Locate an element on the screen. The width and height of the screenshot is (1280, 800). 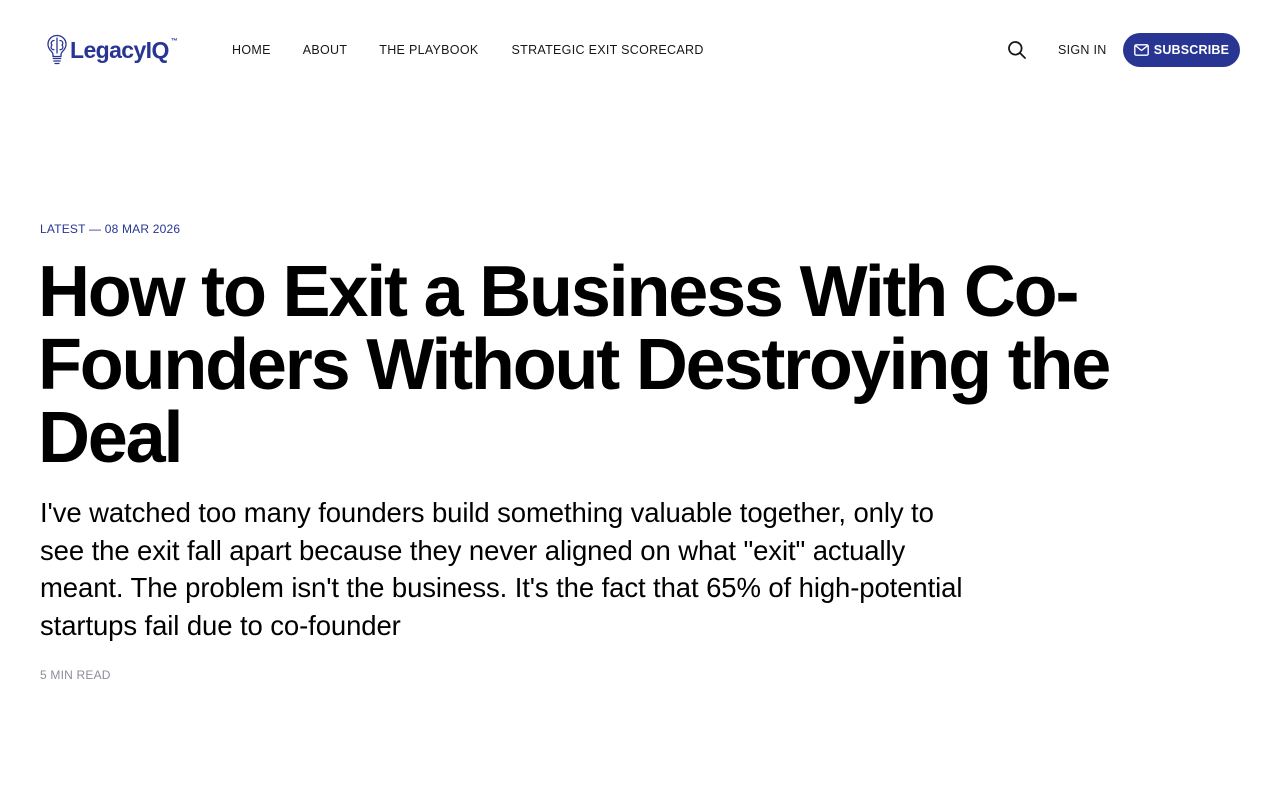
lightbulb-brain-icon is located at coordinates (57, 49).